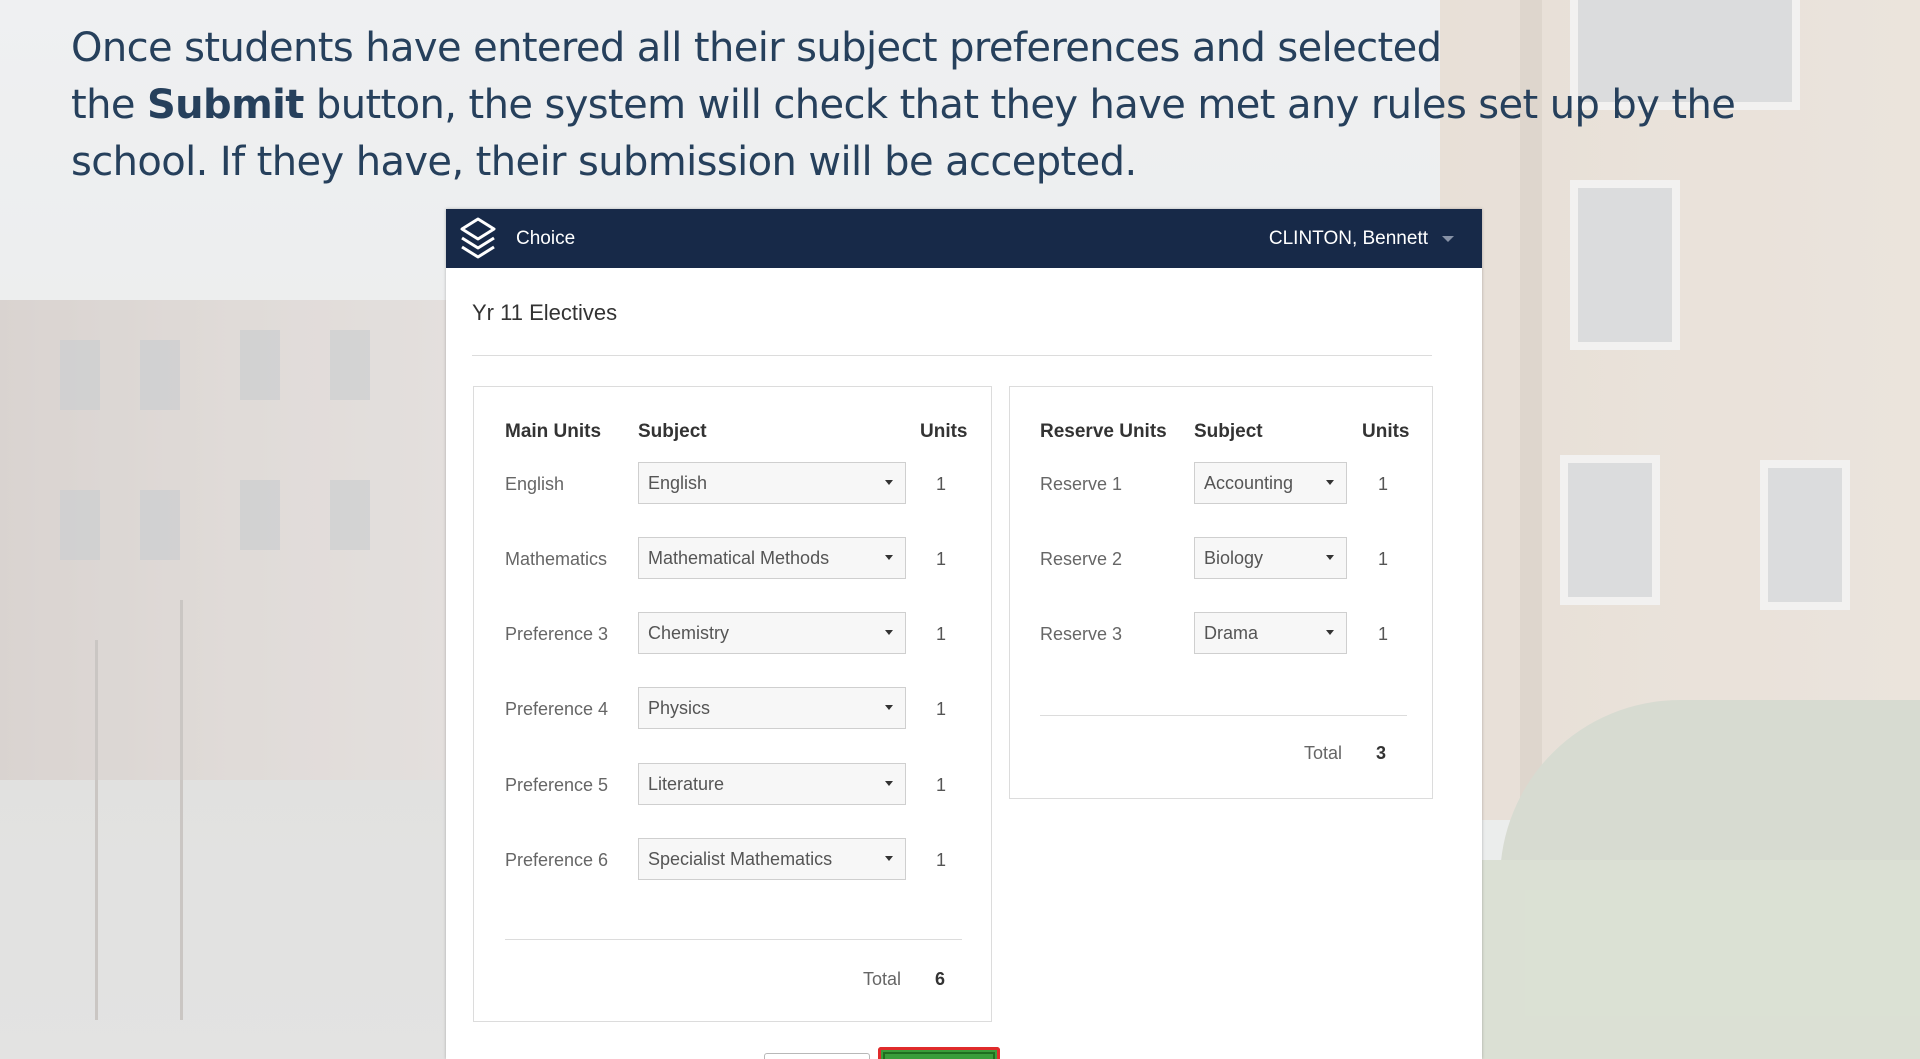  I want to click on caption-text: the, so click(109, 105).